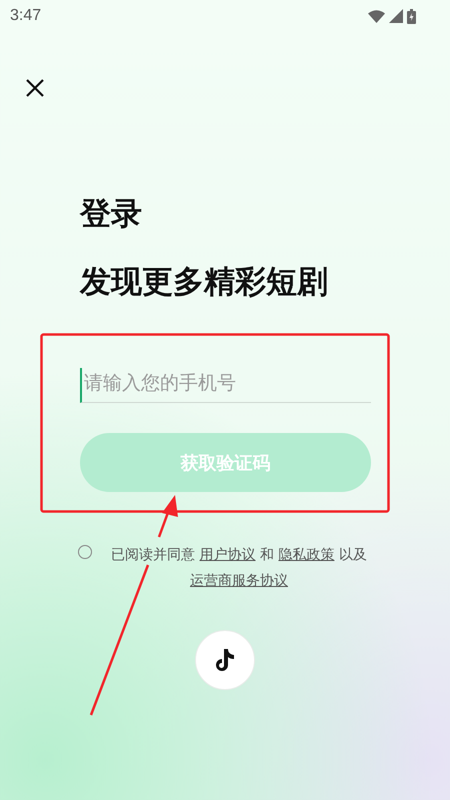 Image resolution: width=450 pixels, height=800 pixels. What do you see at coordinates (204, 282) in the screenshot?
I see `login-subtitle: 发现更多精彩短剧` at bounding box center [204, 282].